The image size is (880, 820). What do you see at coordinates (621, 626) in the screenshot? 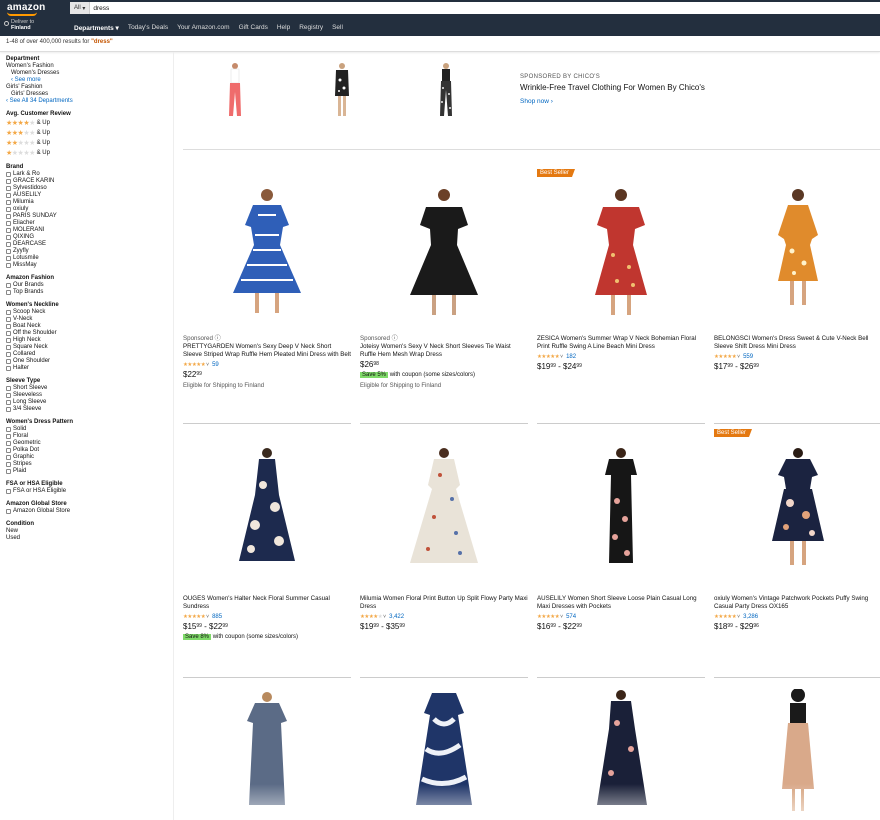
I see `product-price: $1699 - $2299` at bounding box center [621, 626].